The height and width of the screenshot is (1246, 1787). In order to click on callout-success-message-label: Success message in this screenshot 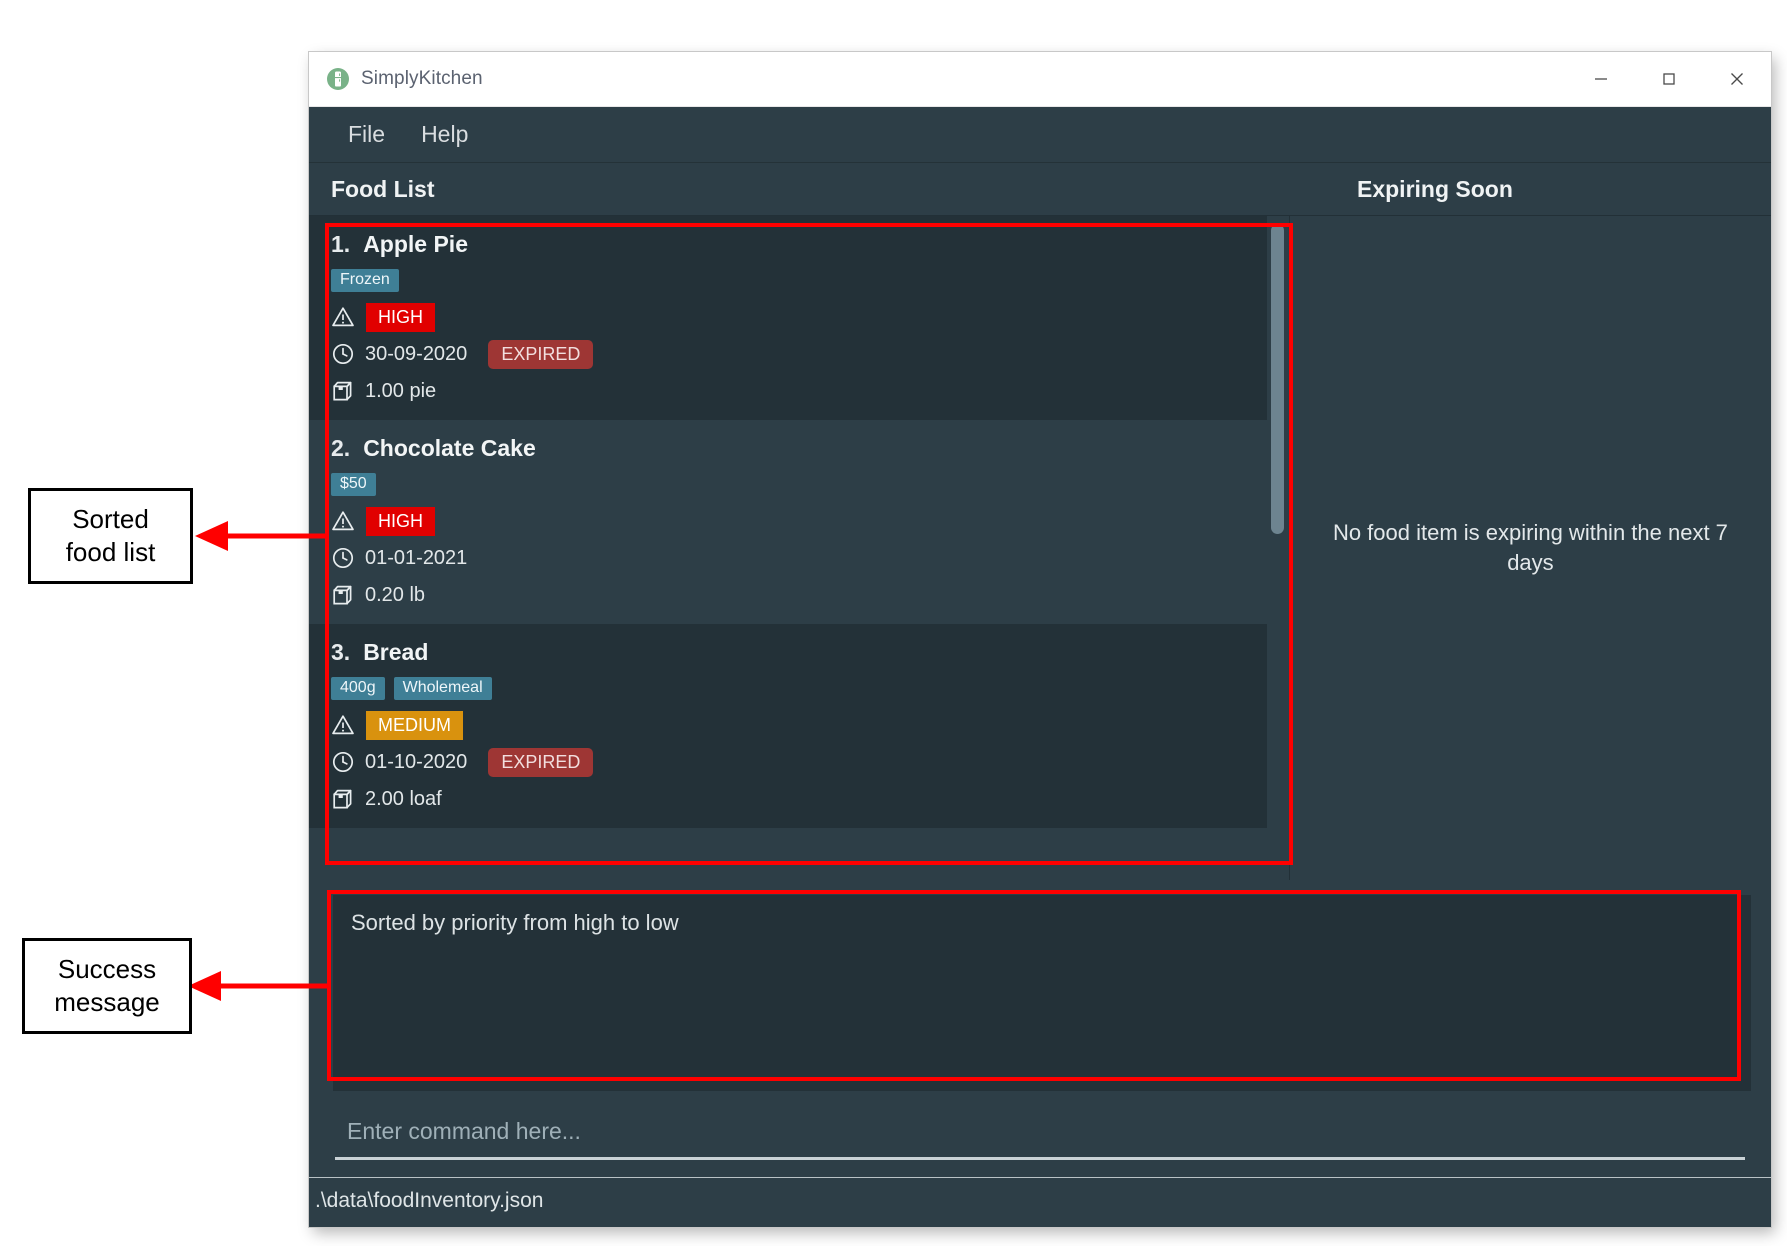, I will do `click(107, 985)`.